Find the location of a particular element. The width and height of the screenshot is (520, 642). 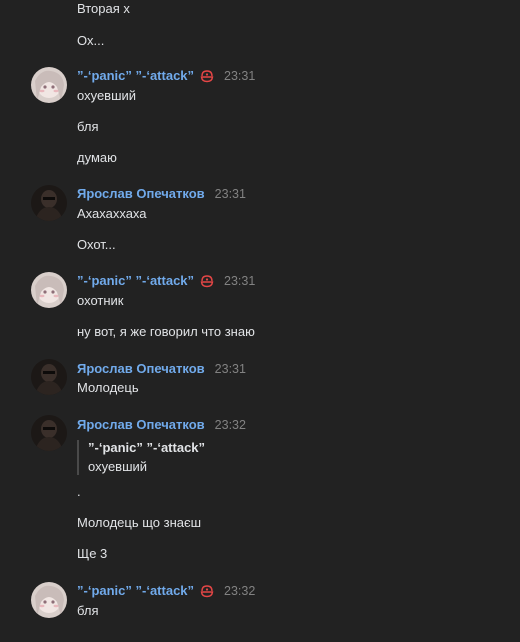

message-text: Ще 3 is located at coordinates (92, 553).